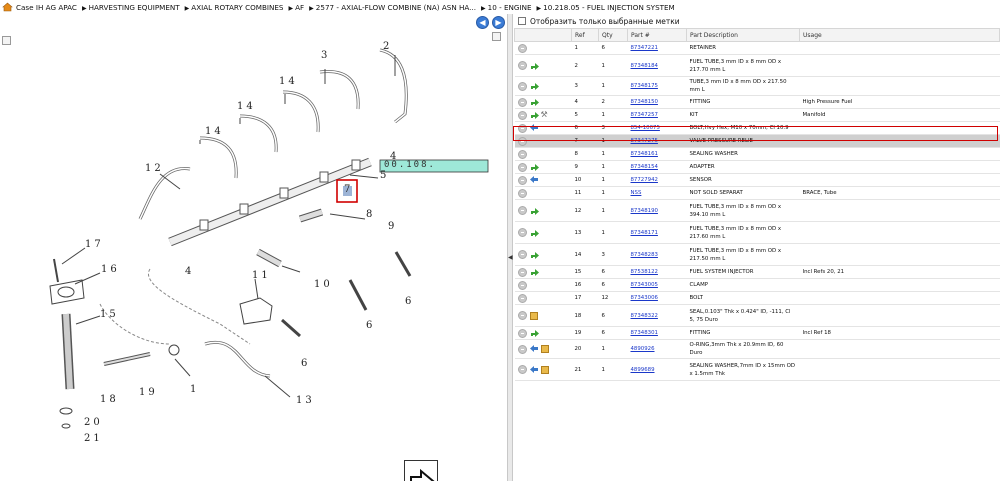 Image resolution: width=1000 pixels, height=481 pixels. I want to click on col-part-number: Part #, so click(657, 35).